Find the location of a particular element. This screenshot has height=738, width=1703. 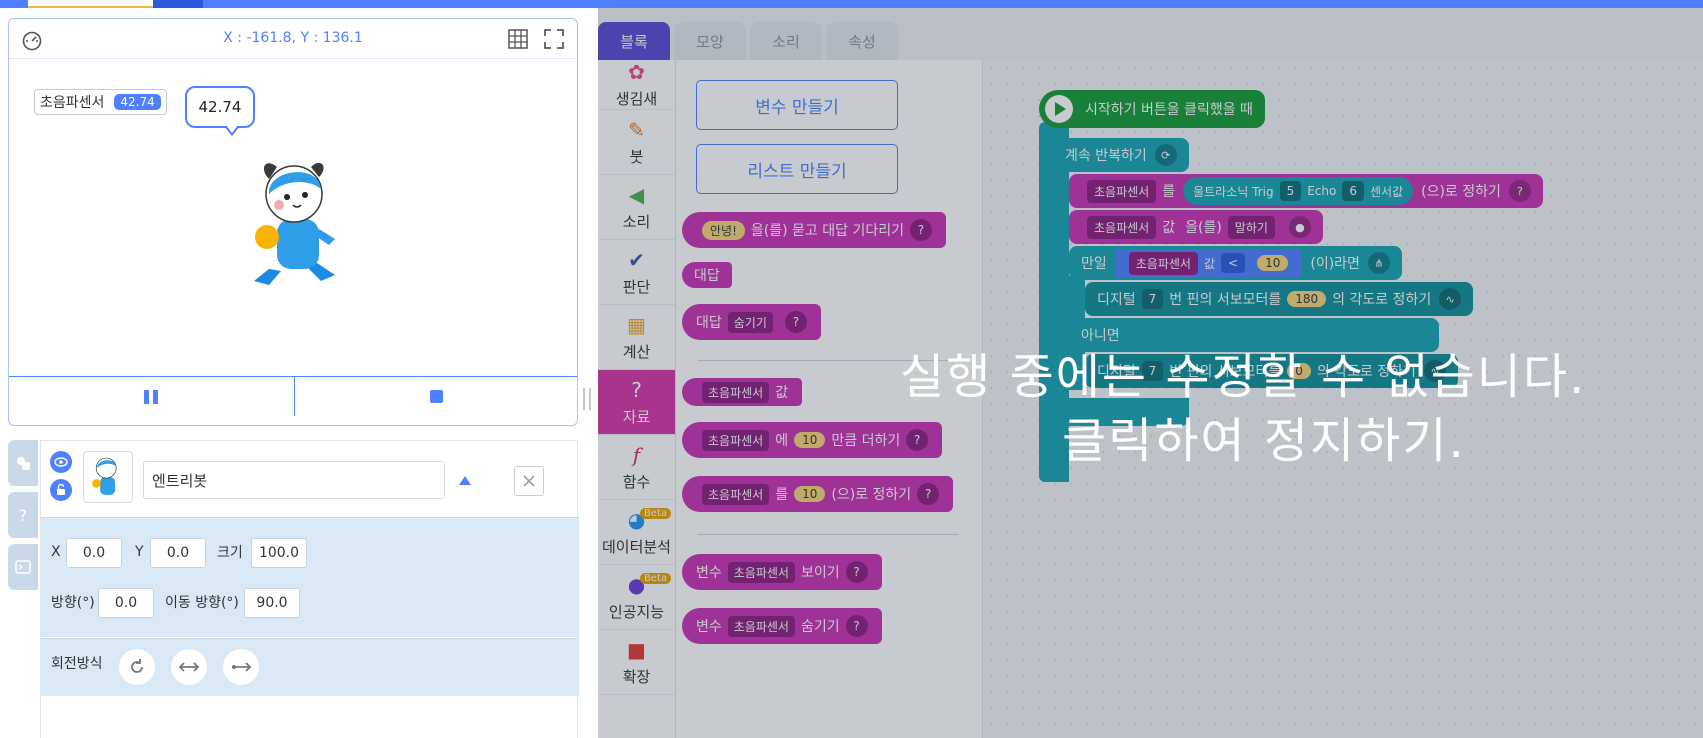

direction-label: 방향(°) is located at coordinates (73, 603).